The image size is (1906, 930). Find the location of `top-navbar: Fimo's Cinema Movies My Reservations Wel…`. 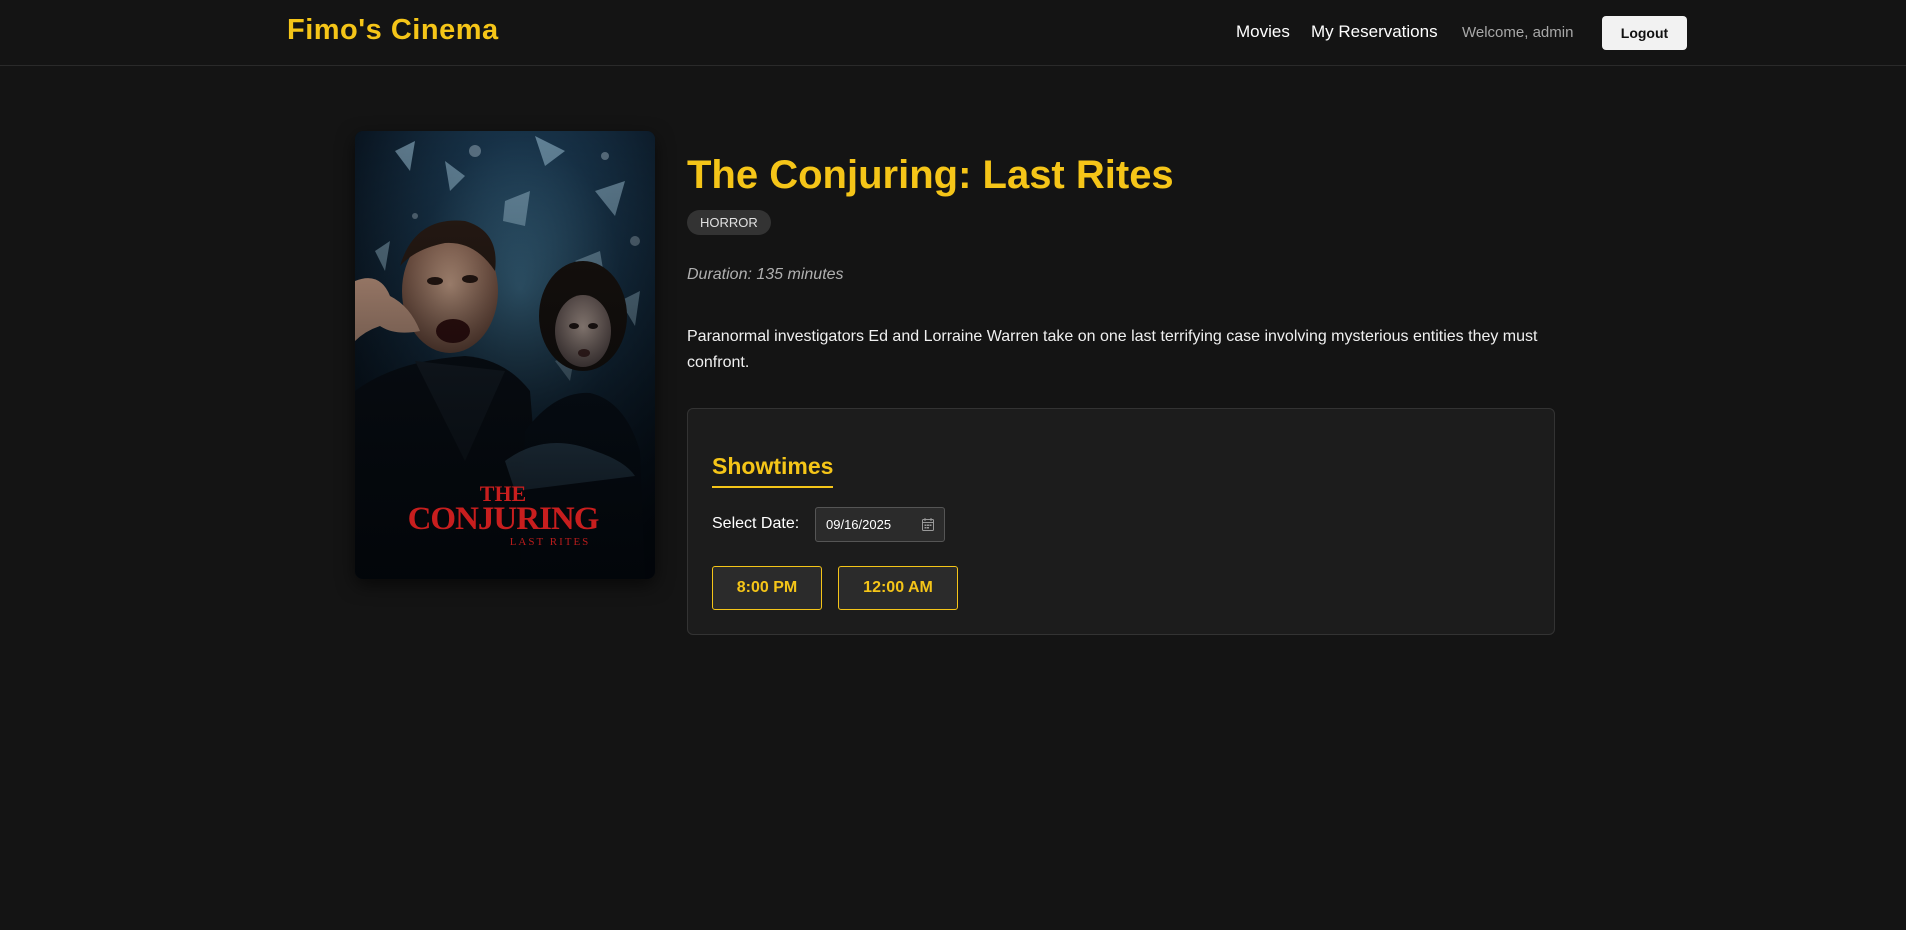

top-navbar: Fimo's Cinema Movies My Reservations Wel… is located at coordinates (953, 33).